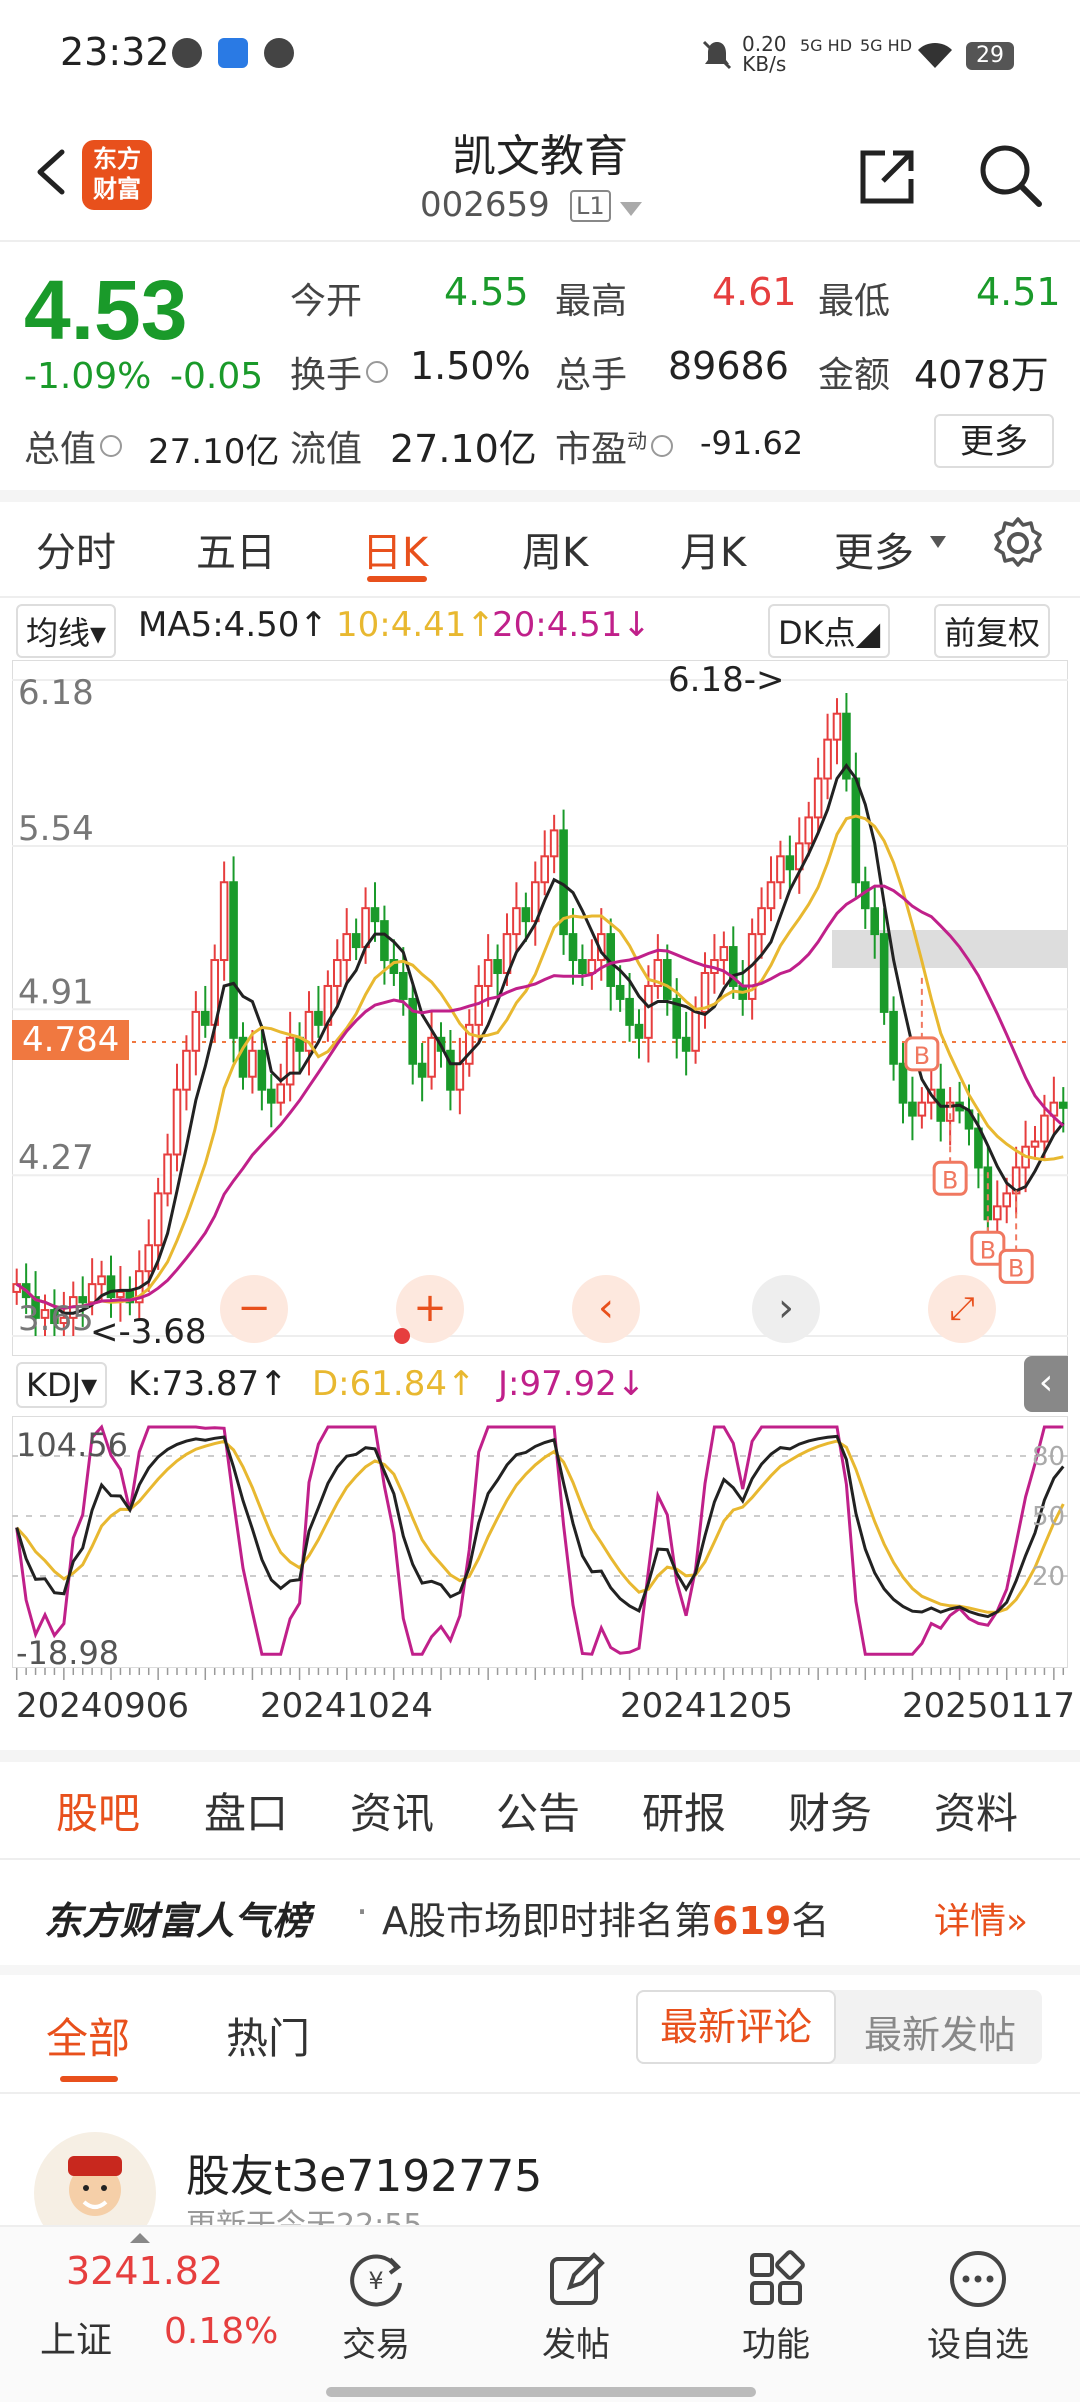  What do you see at coordinates (246, 1810) in the screenshot?
I see `tab-pankou: 盘口` at bounding box center [246, 1810].